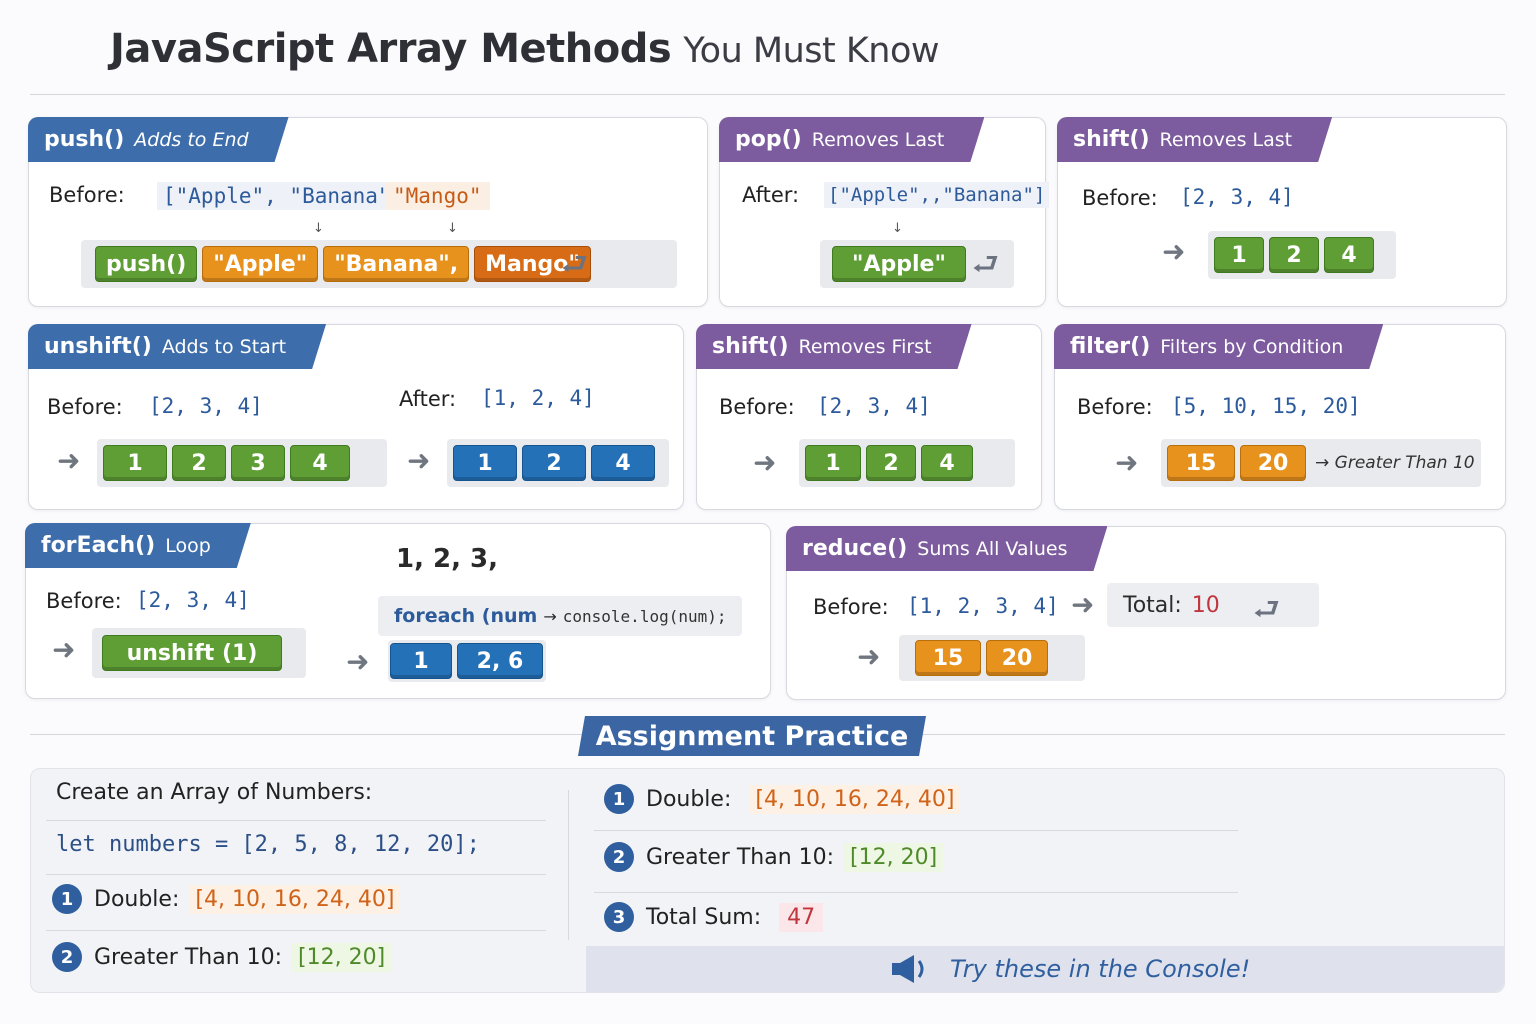 The height and width of the screenshot is (1024, 1536). What do you see at coordinates (428, 399) in the screenshot?
I see `unshift-after-label: After:` at bounding box center [428, 399].